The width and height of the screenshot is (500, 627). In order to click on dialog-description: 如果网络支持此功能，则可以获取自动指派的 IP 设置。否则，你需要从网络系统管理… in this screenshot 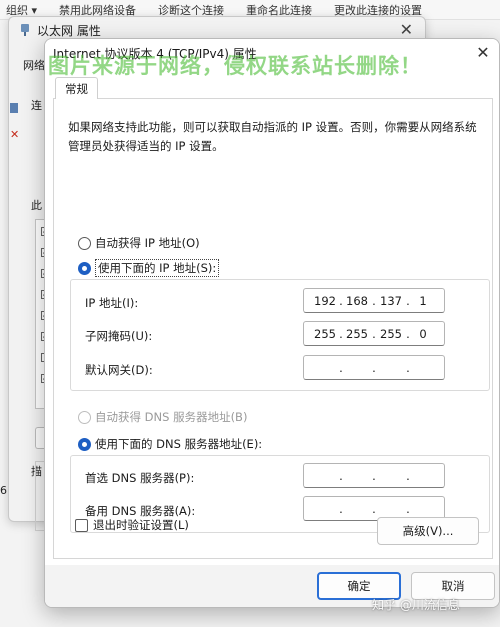, I will do `click(272, 136)`.